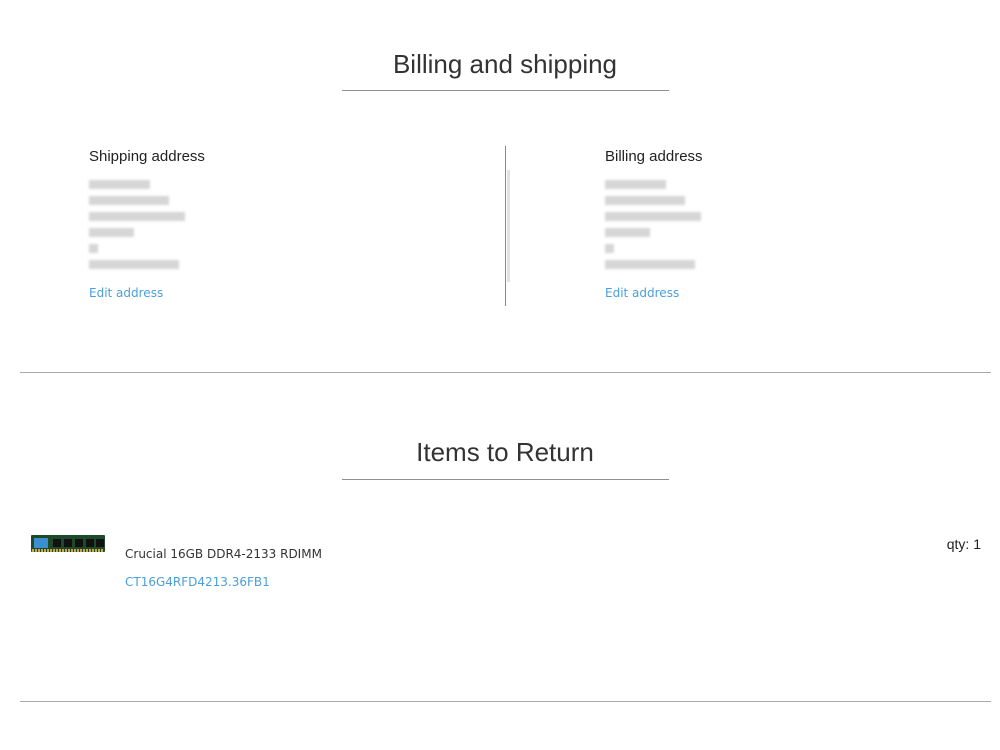  I want to click on billing-shipping-title: Billing and shipping, so click(505, 64).